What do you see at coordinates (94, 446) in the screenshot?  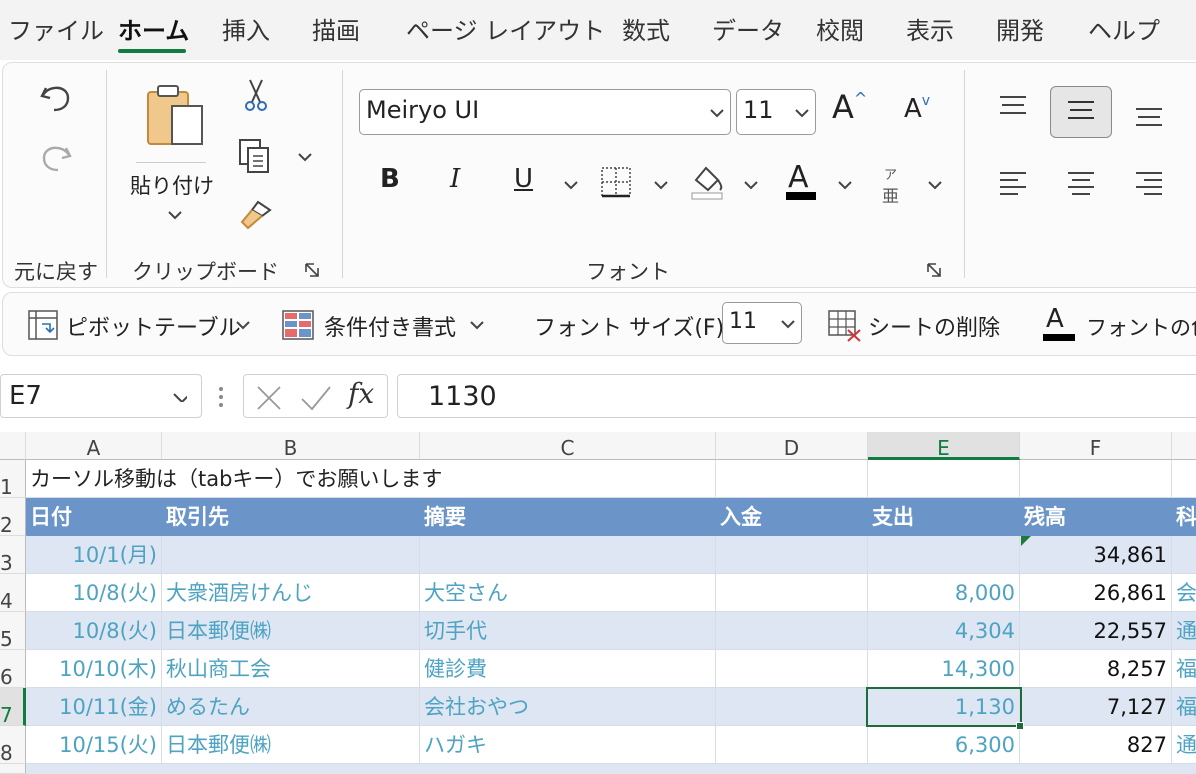 I see `column-header-a: A` at bounding box center [94, 446].